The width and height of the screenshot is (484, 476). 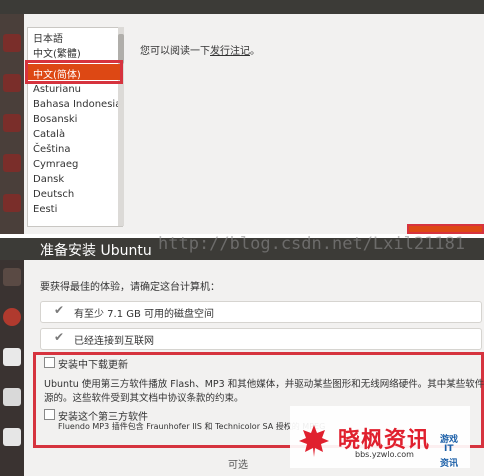 What do you see at coordinates (53, 195) in the screenshot?
I see `language-item: Deutsch` at bounding box center [53, 195].